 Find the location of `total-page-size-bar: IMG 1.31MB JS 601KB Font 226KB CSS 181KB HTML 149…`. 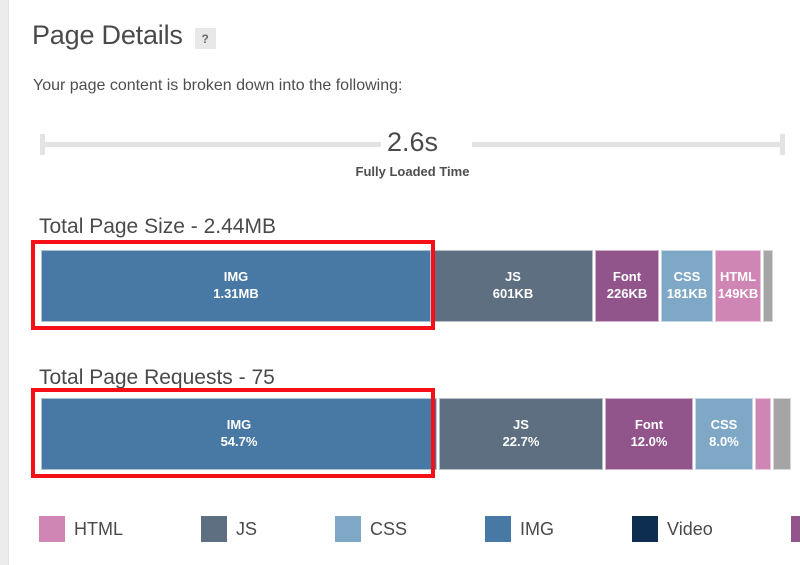

total-page-size-bar: IMG 1.31MB JS 601KB Font 226KB CSS 181KB HTML 149… is located at coordinates (413, 286).